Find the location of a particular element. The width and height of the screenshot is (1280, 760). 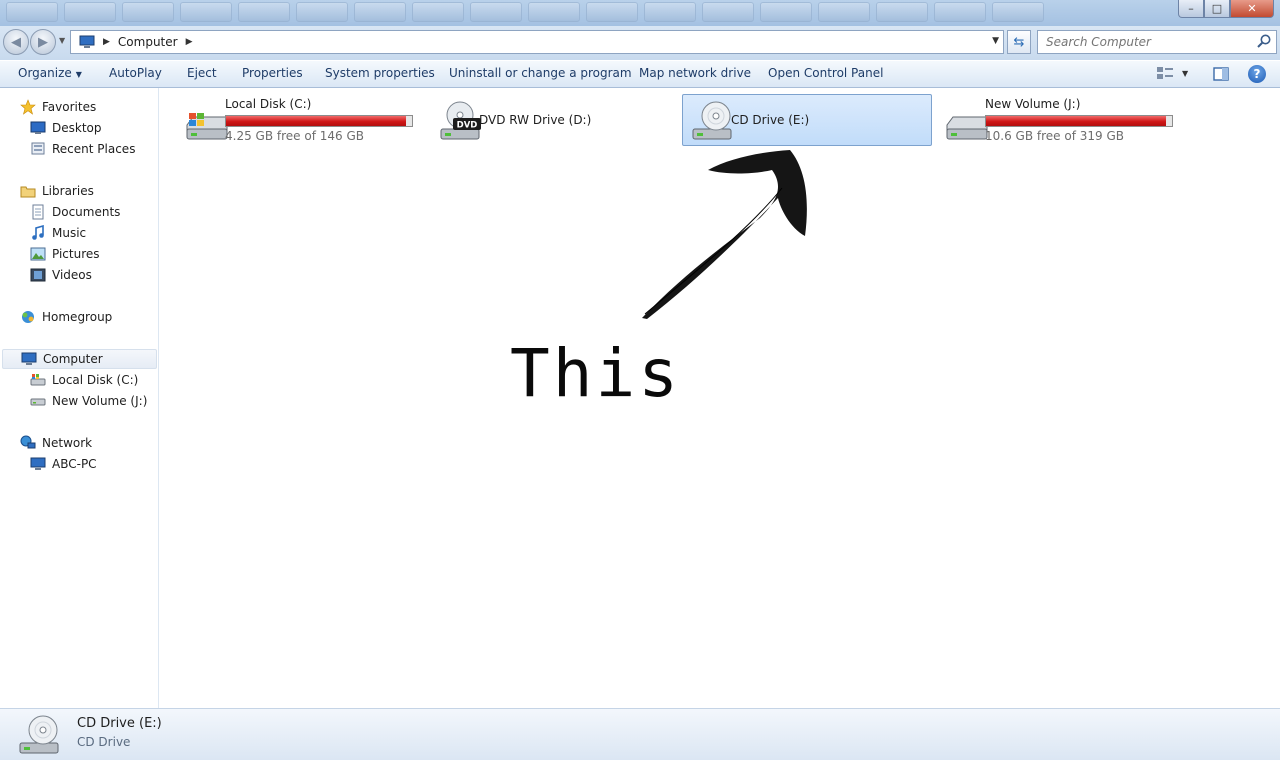

pictures-icon is located at coordinates (38, 254).